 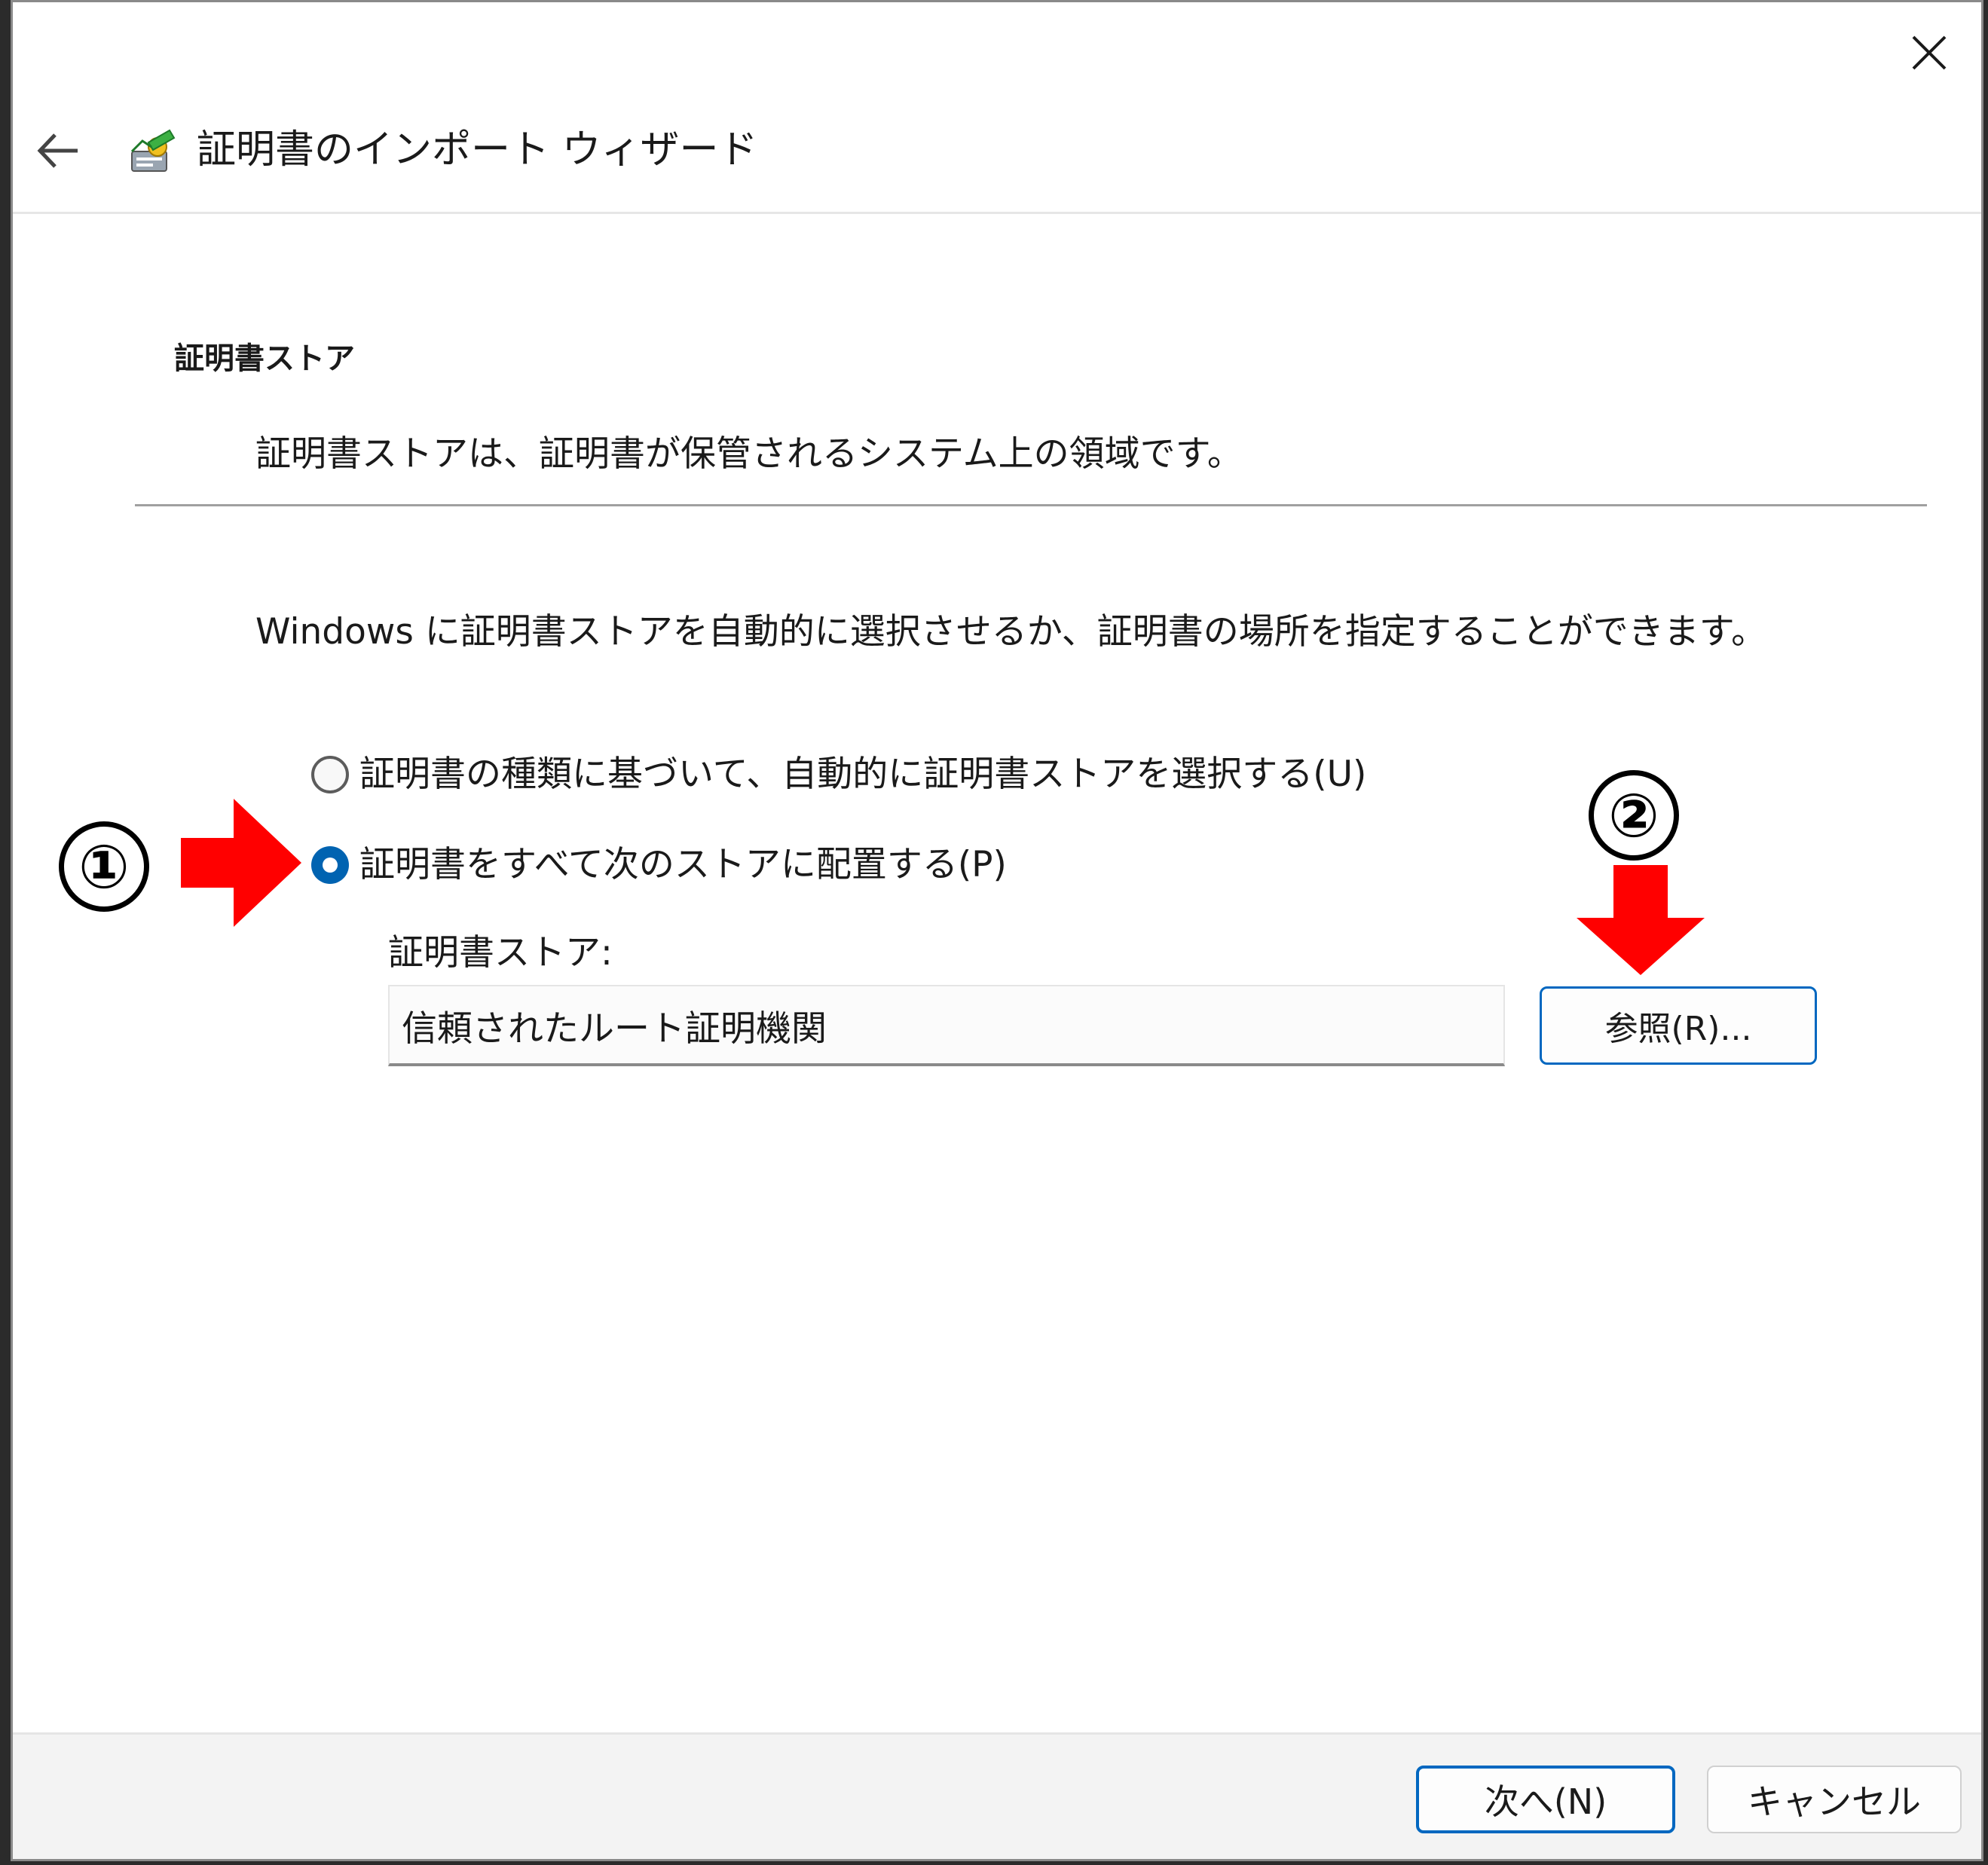 I want to click on header-divider, so click(x=997, y=213).